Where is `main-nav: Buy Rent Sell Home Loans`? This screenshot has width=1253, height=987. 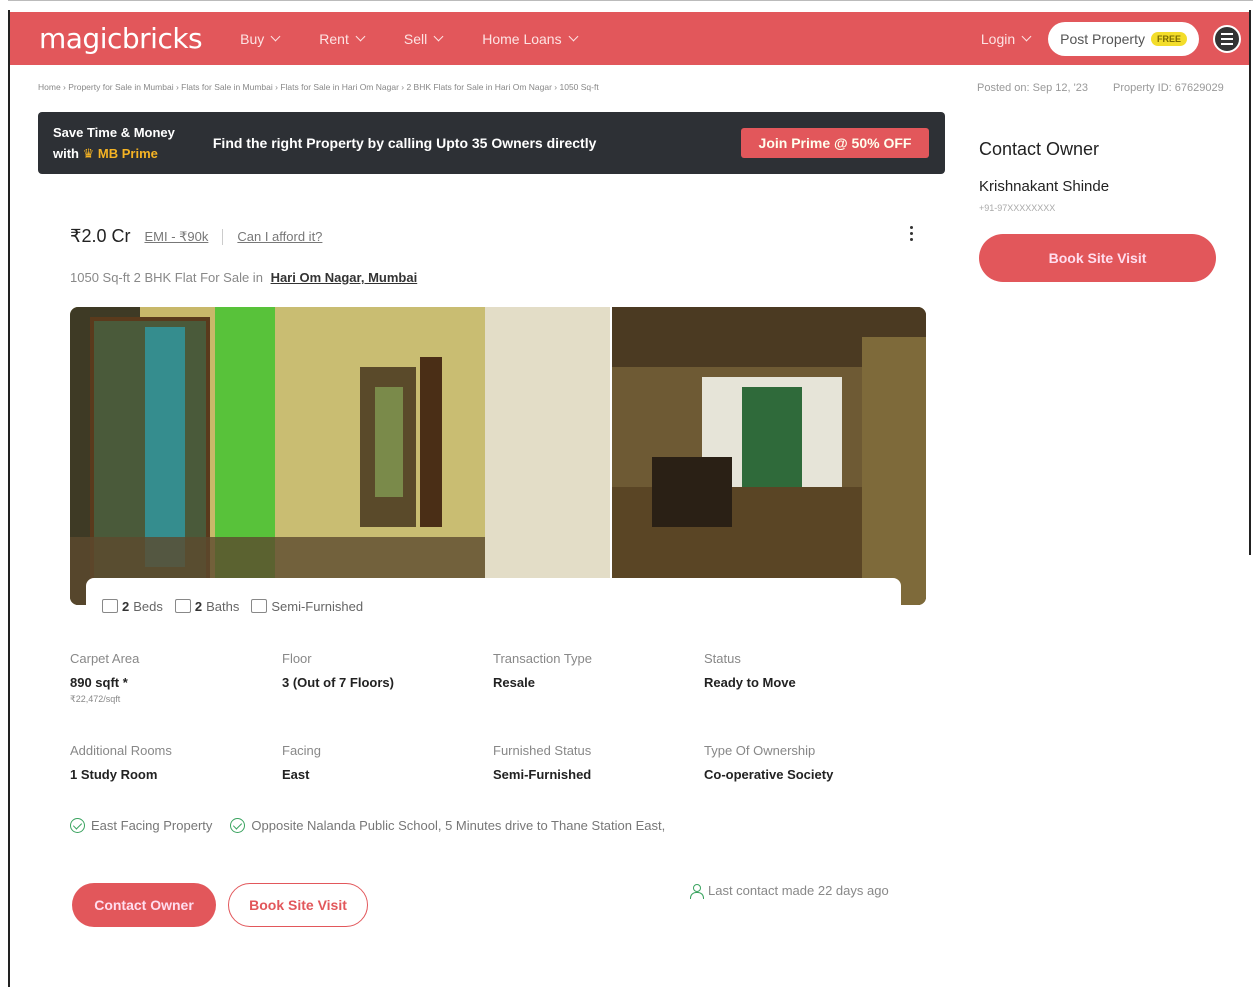 main-nav: Buy Rent Sell Home Loans is located at coordinates (428, 39).